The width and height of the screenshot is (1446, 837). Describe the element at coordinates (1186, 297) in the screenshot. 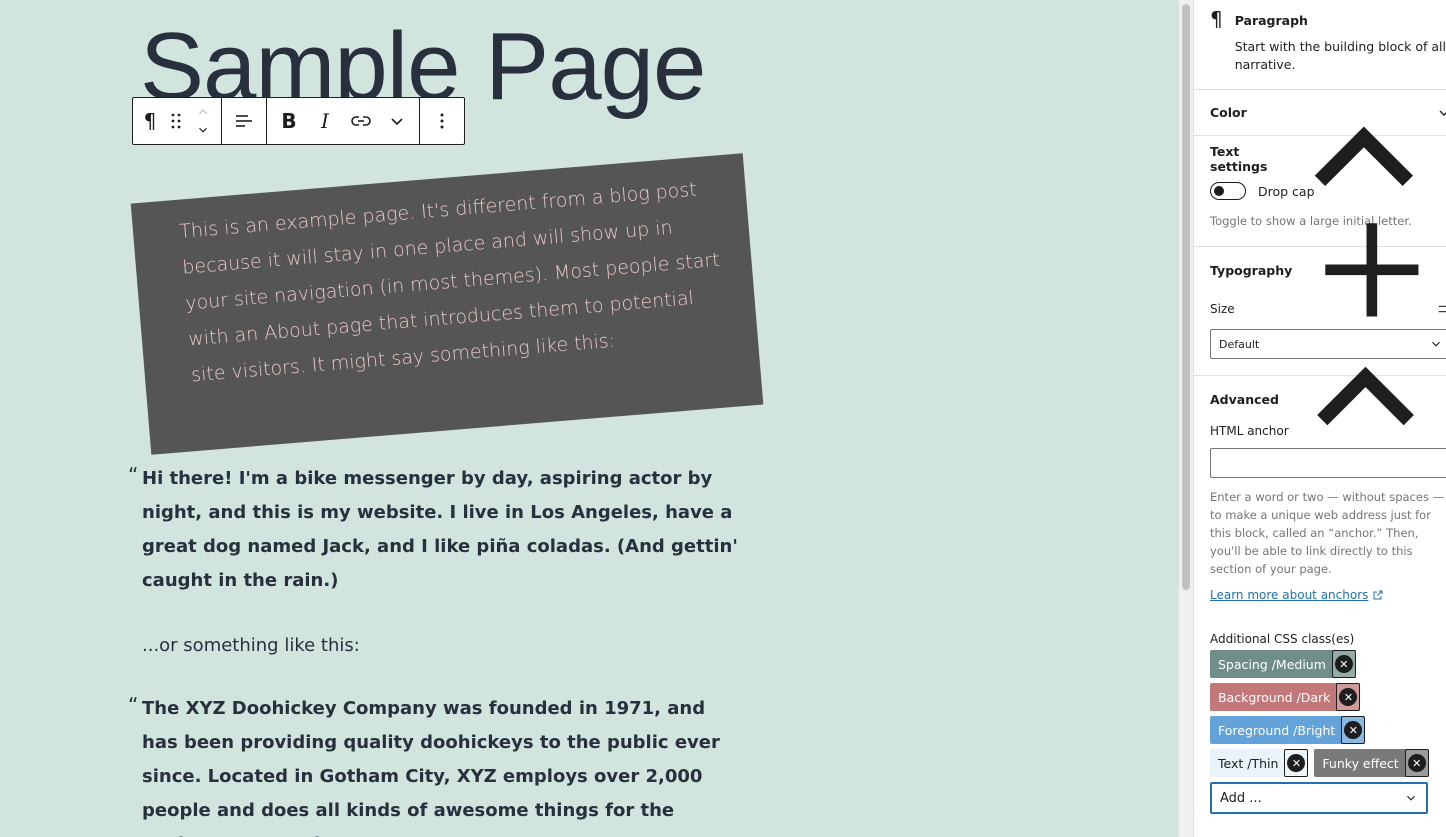

I see `scrollbar-thumb` at that location.